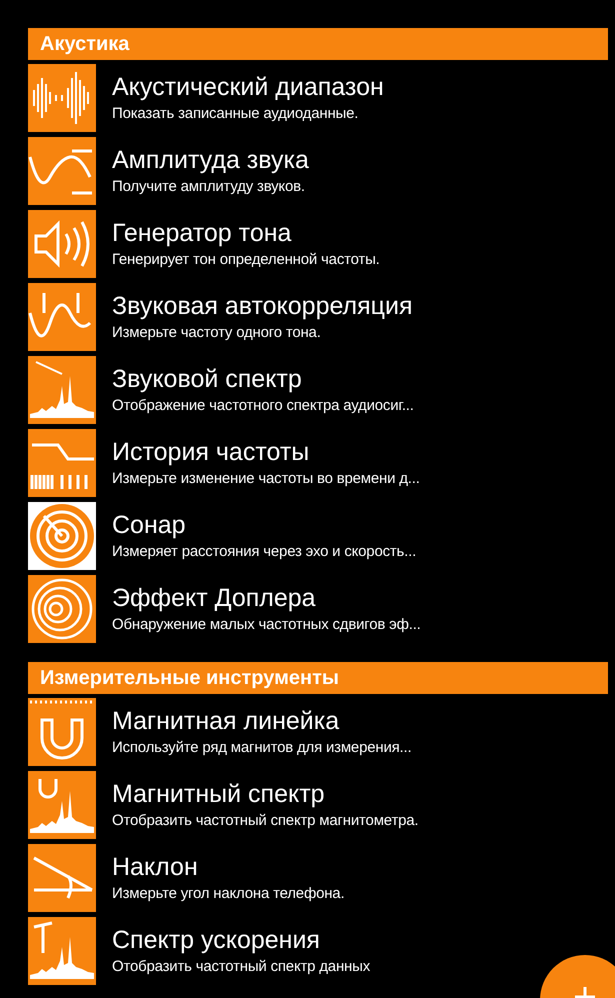 The width and height of the screenshot is (615, 998). What do you see at coordinates (248, 86) in the screenshot?
I see `item-title: Акустический диапазон` at bounding box center [248, 86].